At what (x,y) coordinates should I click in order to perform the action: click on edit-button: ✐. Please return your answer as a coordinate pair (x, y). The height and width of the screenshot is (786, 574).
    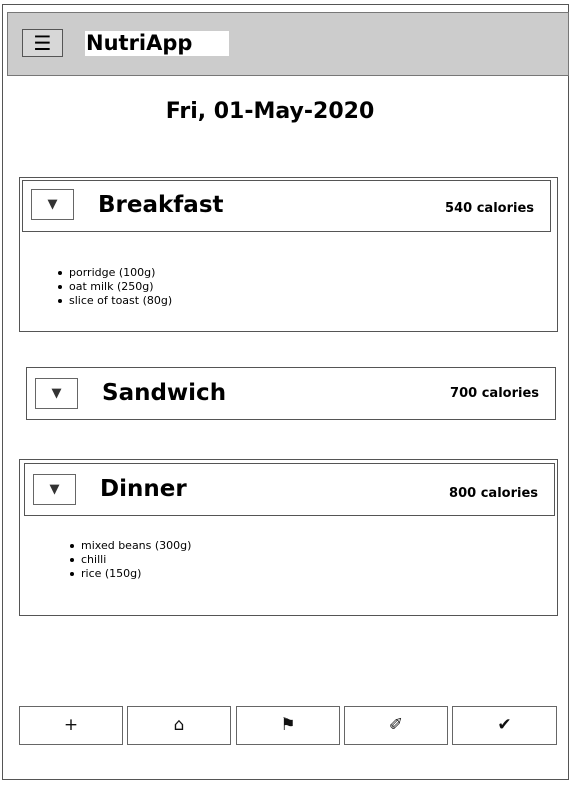
    Looking at the image, I should click on (396, 725).